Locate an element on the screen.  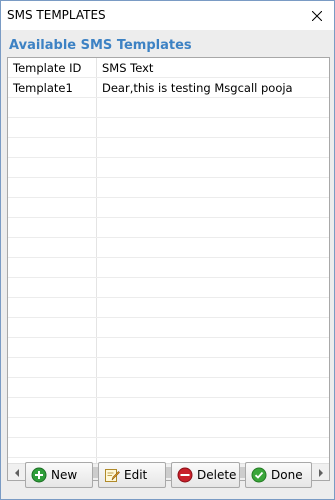
column-header-template-id: Template ID is located at coordinates (47, 68).